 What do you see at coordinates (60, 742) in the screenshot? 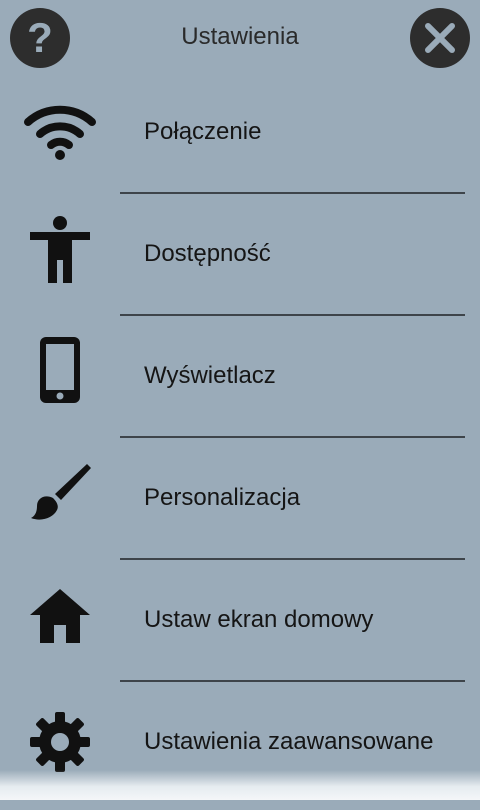
I see `gear-icon` at bounding box center [60, 742].